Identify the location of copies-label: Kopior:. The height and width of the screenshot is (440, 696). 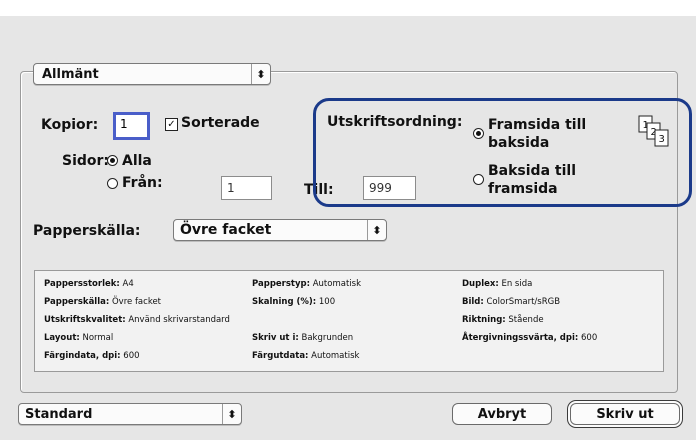
(70, 125).